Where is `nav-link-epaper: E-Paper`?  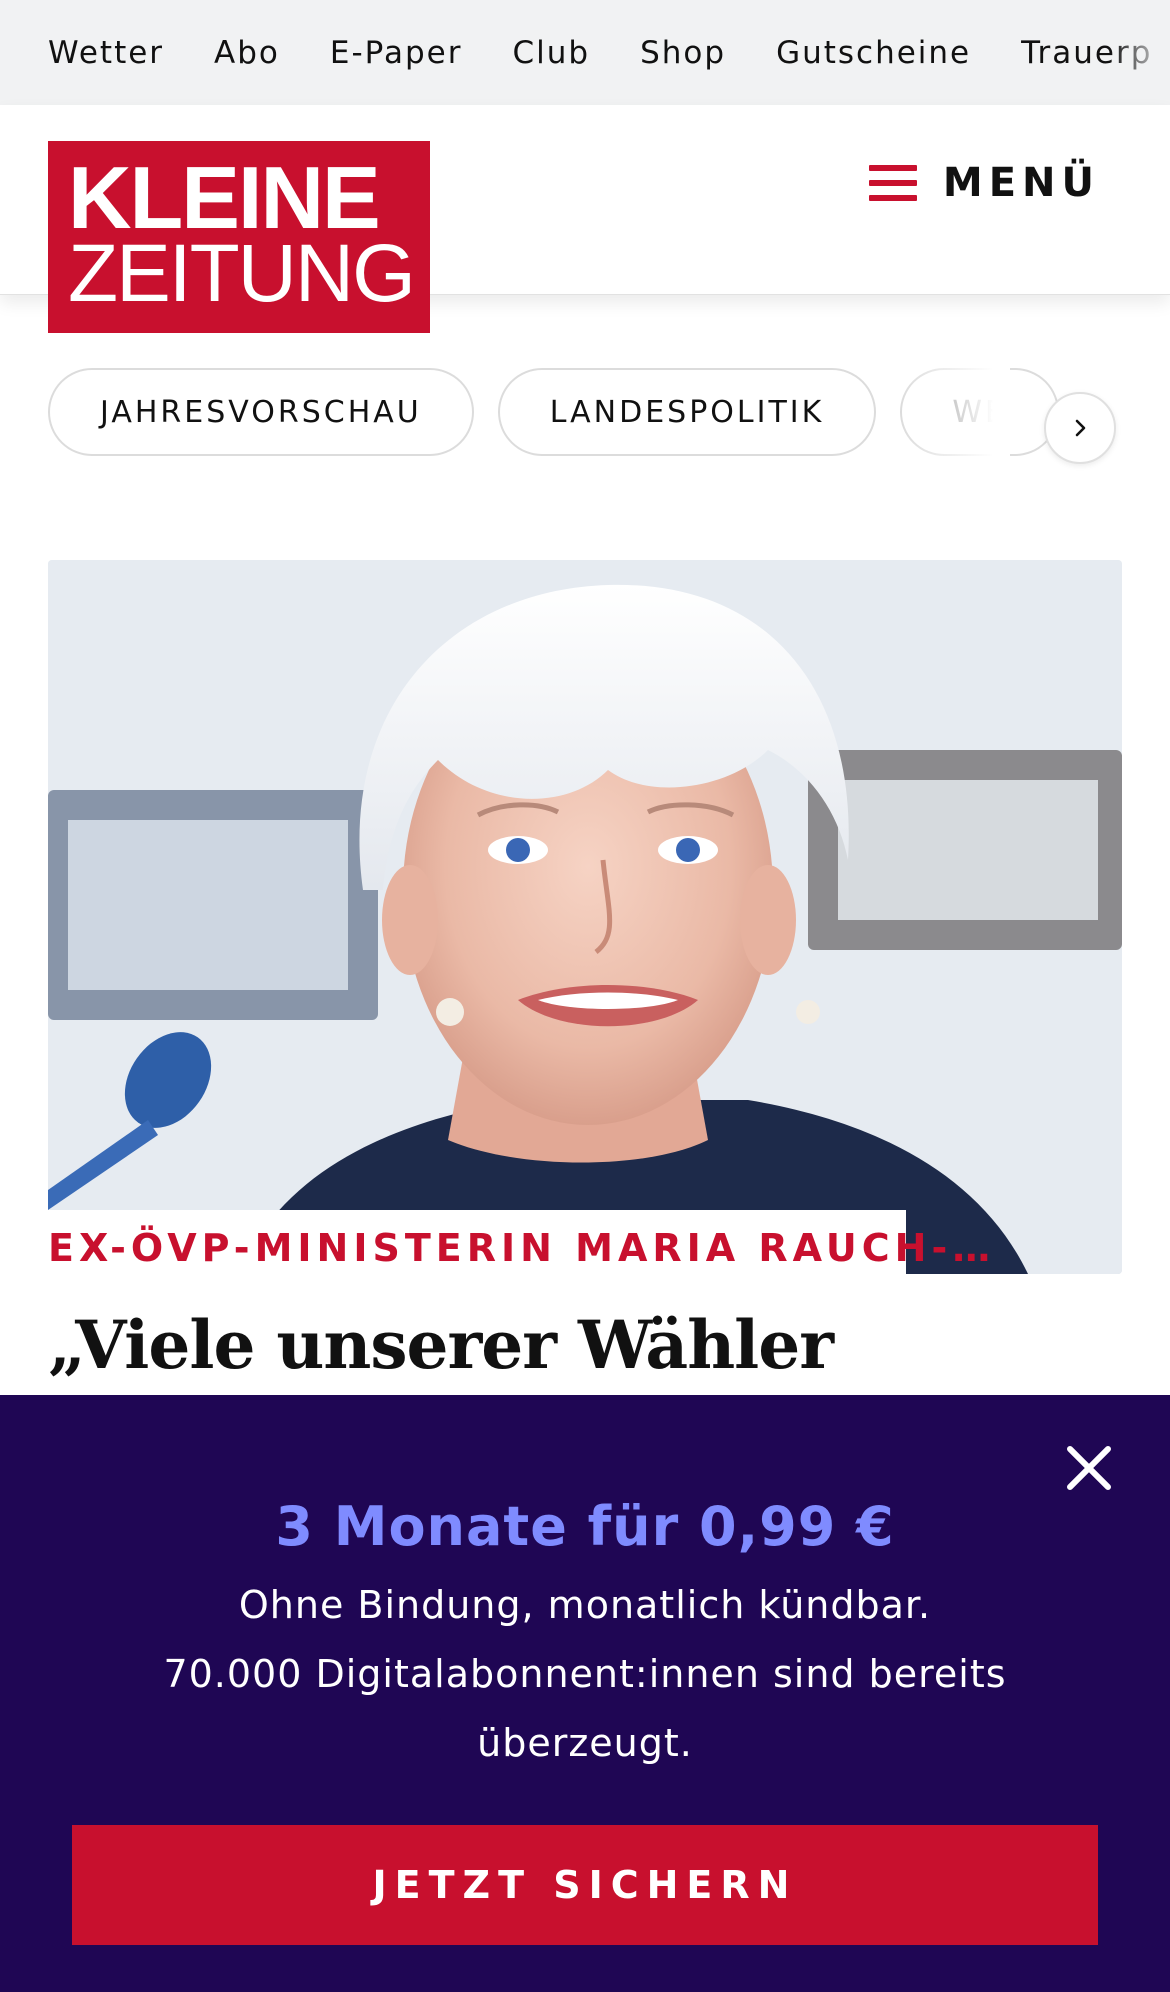 nav-link-epaper: E-Paper is located at coordinates (396, 53).